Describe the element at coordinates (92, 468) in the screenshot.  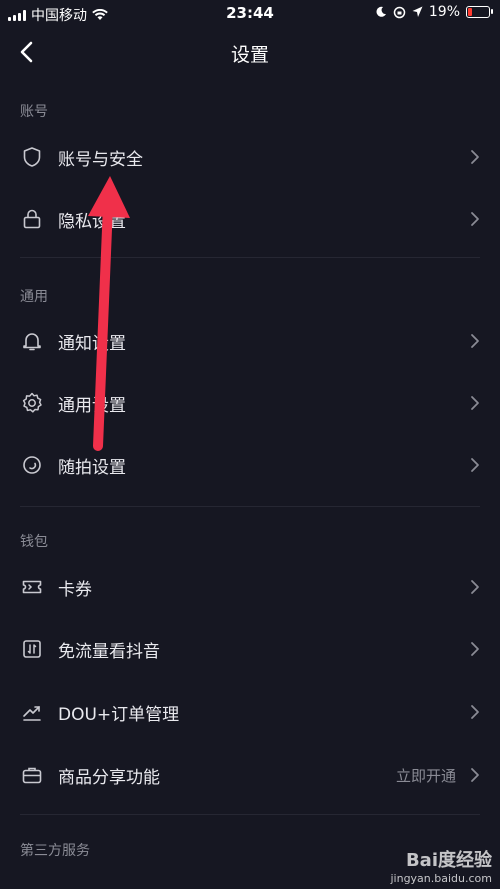
I see `row-label: 随拍设置` at that location.